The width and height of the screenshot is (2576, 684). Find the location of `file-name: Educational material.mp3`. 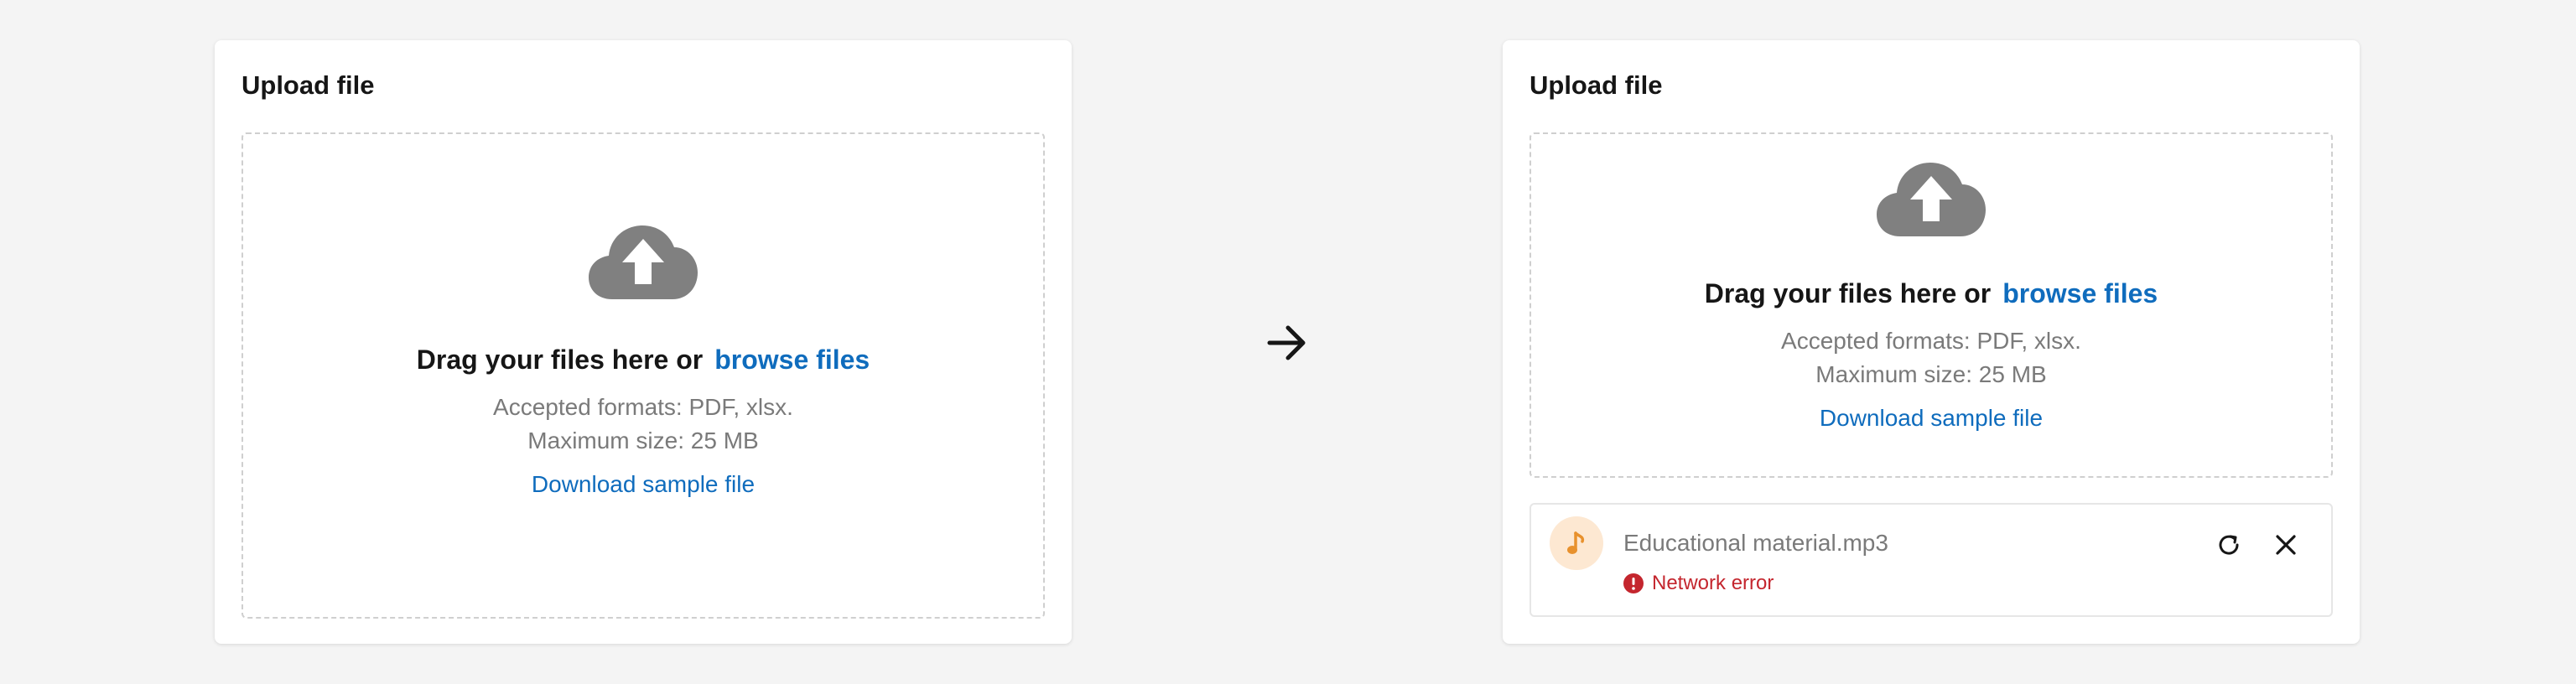

file-name: Educational material.mp3 is located at coordinates (1755, 543).